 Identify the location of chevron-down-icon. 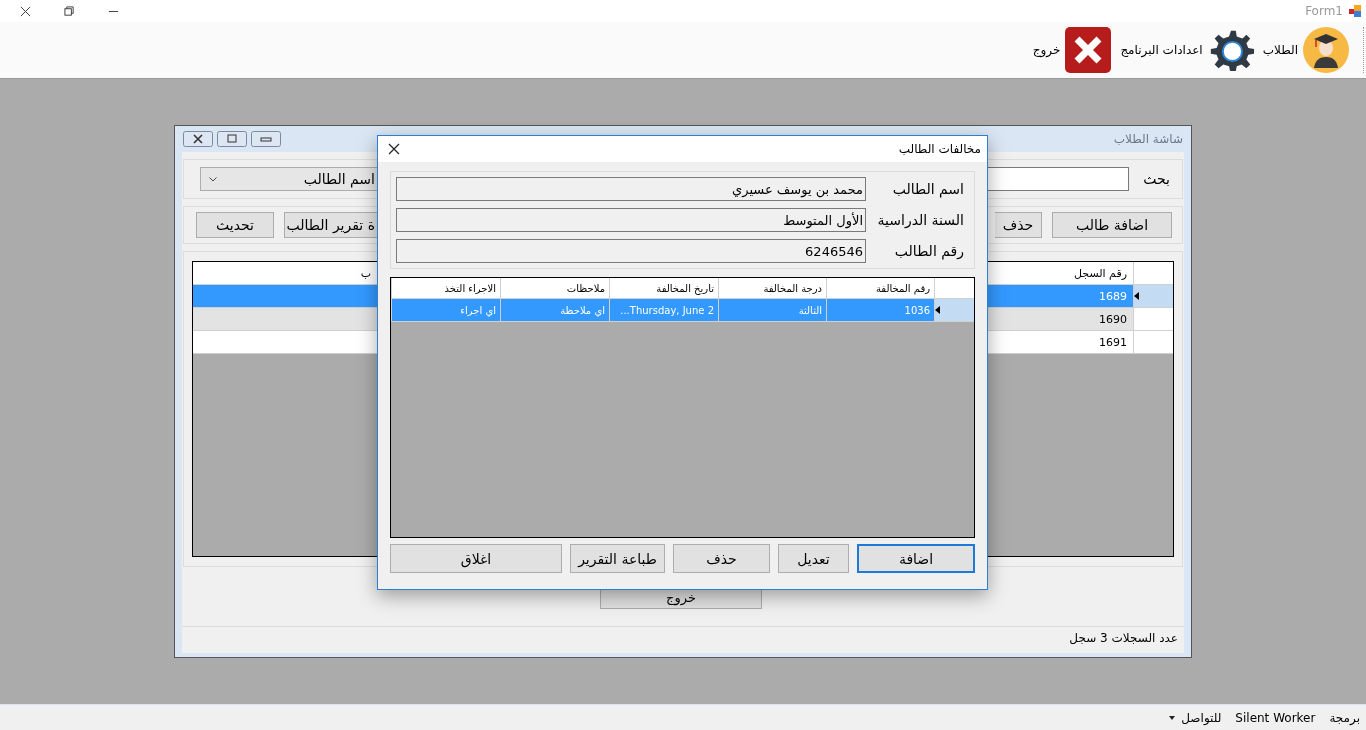
(213, 179).